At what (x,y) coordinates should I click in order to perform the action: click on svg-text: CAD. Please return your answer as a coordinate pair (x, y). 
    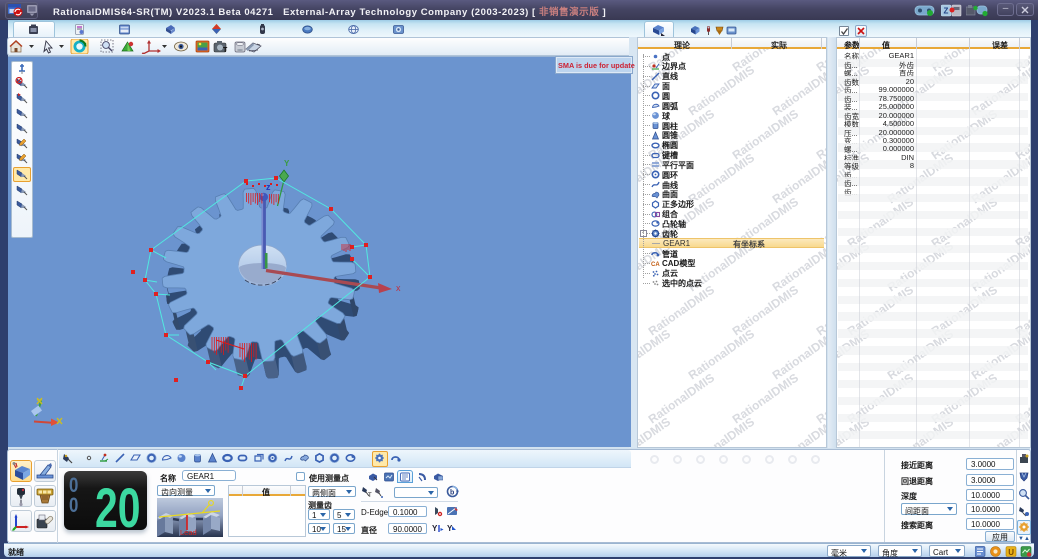
    Looking at the image, I should click on (655, 265).